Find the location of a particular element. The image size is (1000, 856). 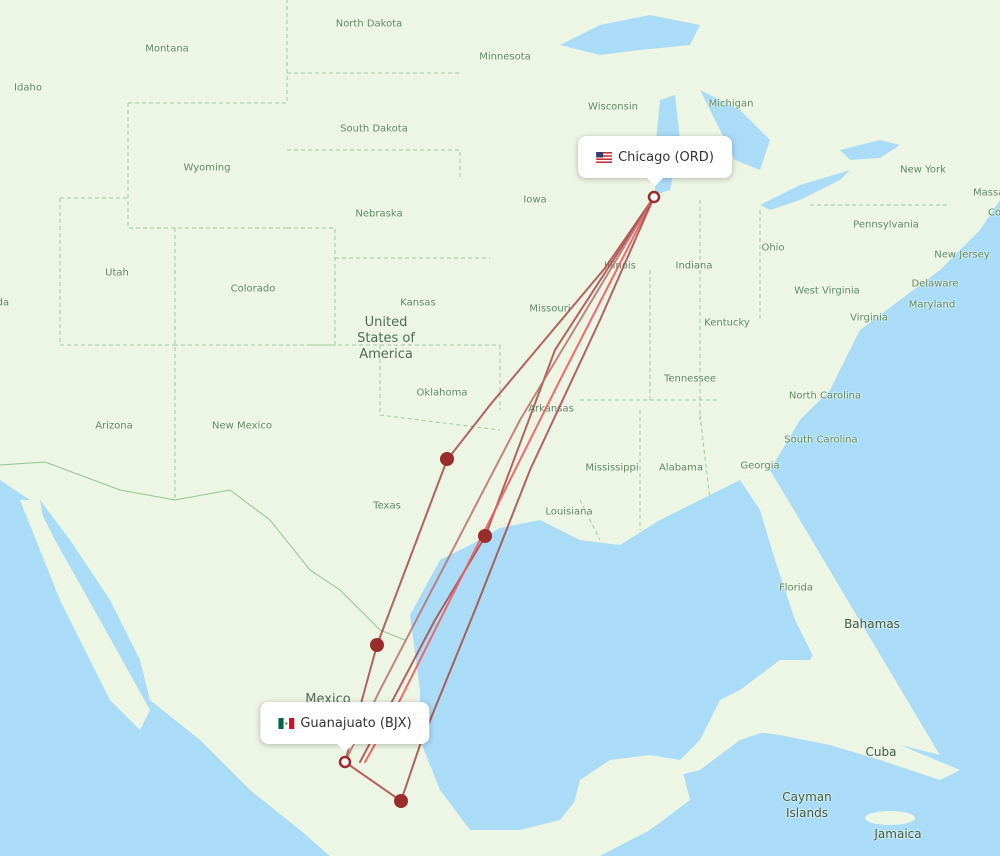

mx-flag-icon is located at coordinates (286, 723).